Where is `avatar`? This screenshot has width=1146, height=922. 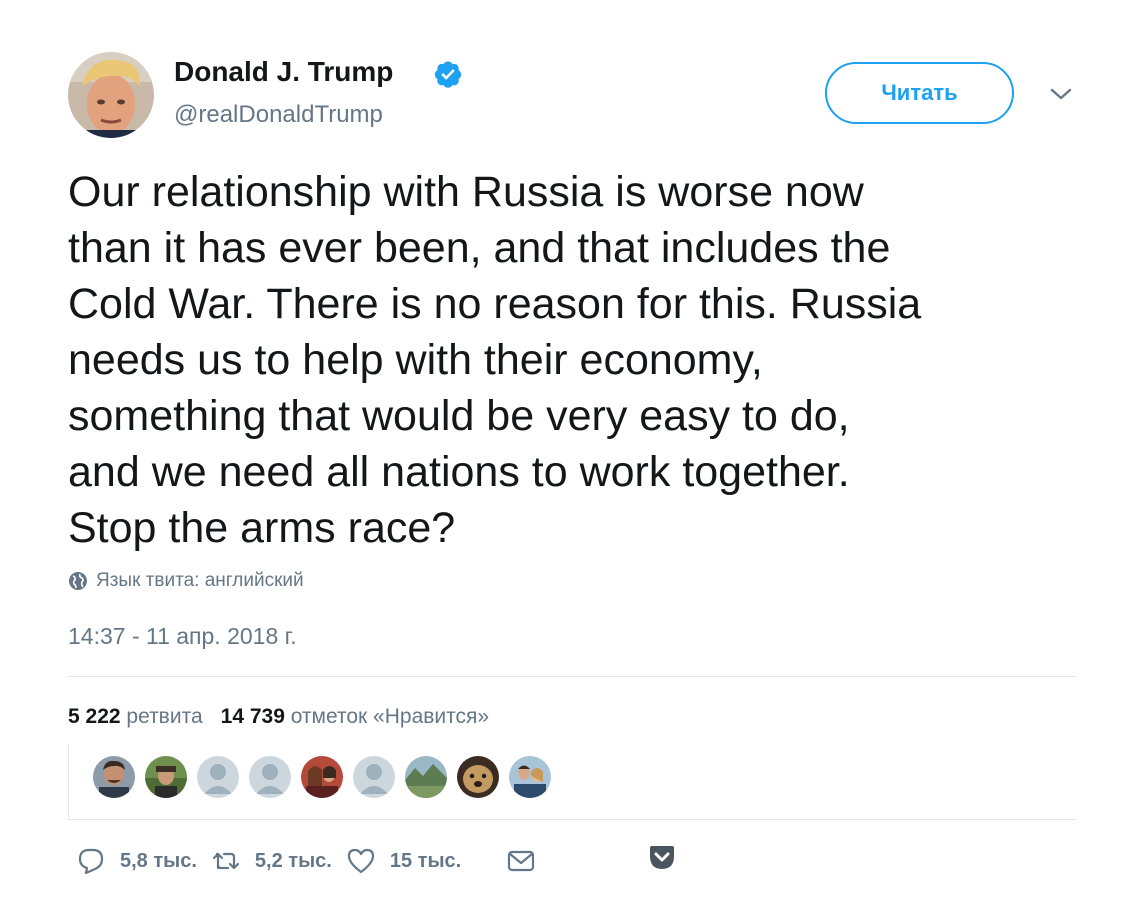 avatar is located at coordinates (111, 95).